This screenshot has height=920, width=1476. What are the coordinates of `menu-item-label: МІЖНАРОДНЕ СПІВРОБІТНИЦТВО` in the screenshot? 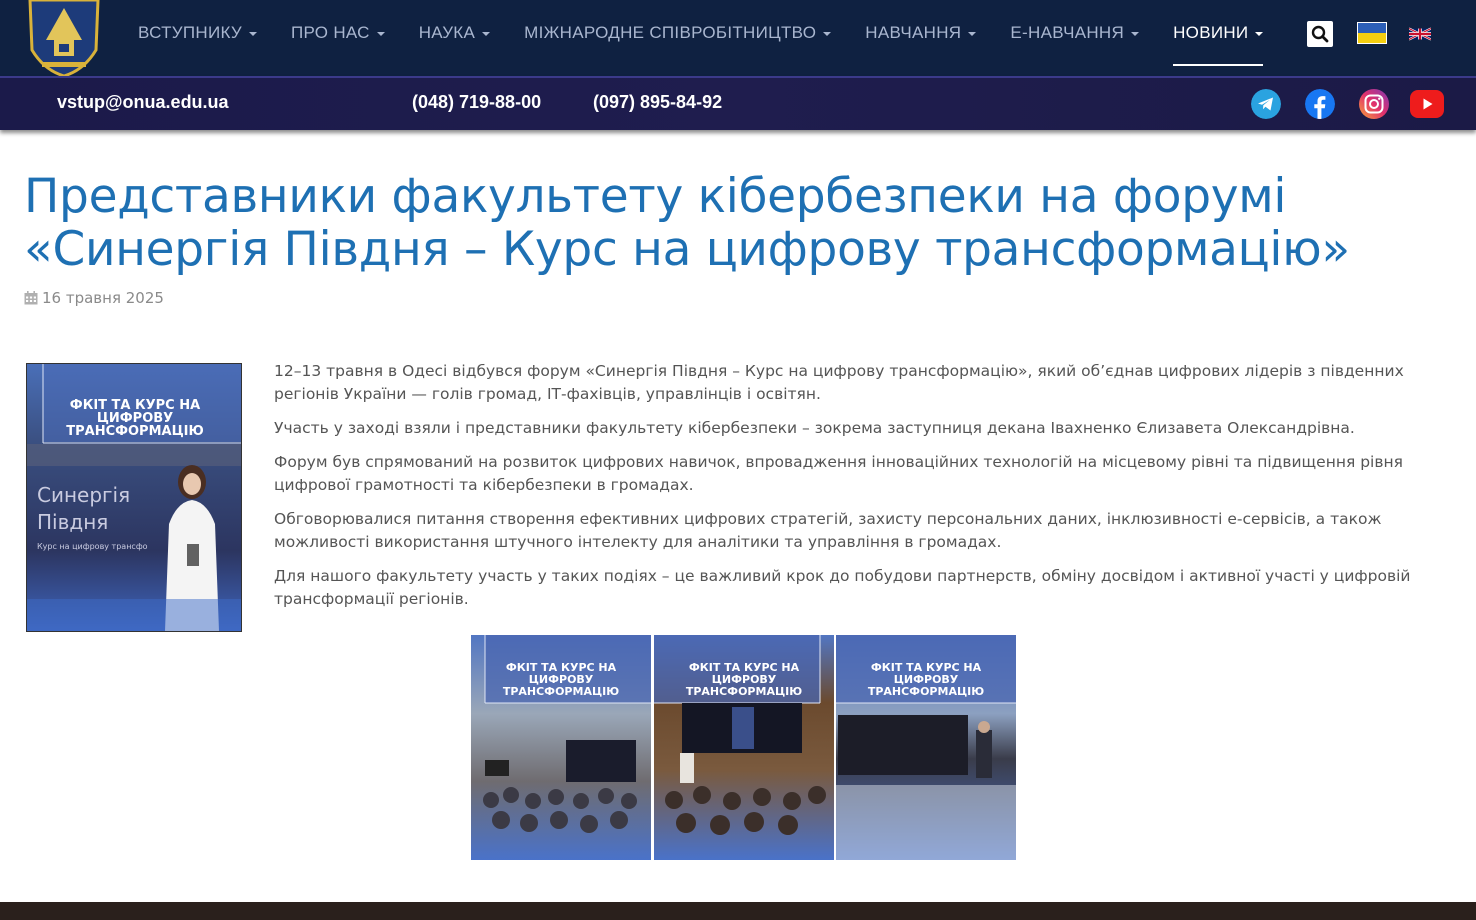 It's located at (670, 32).